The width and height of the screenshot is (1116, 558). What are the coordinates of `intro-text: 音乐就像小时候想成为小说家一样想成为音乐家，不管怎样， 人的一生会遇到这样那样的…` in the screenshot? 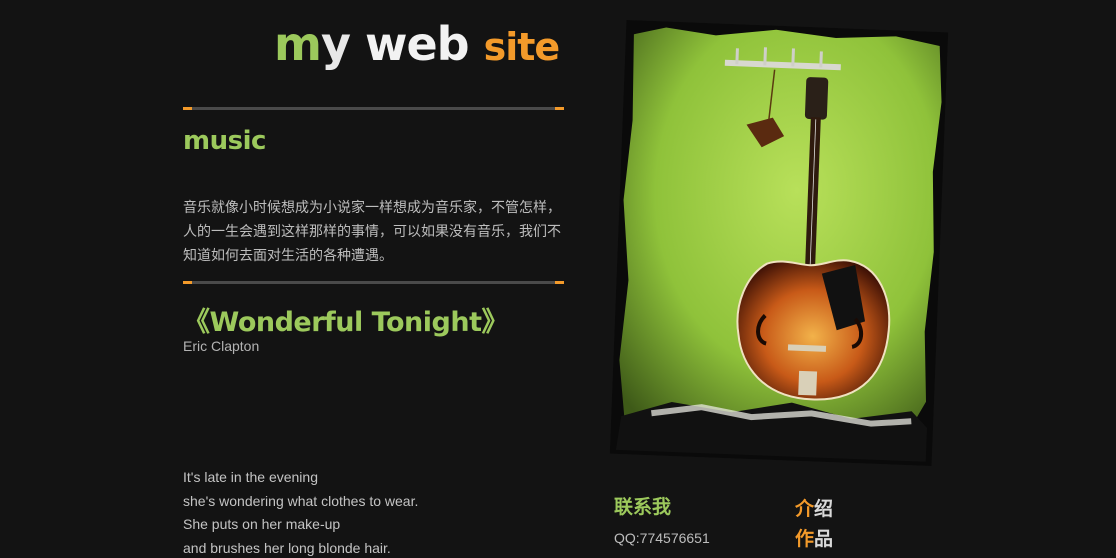 It's located at (374, 232).